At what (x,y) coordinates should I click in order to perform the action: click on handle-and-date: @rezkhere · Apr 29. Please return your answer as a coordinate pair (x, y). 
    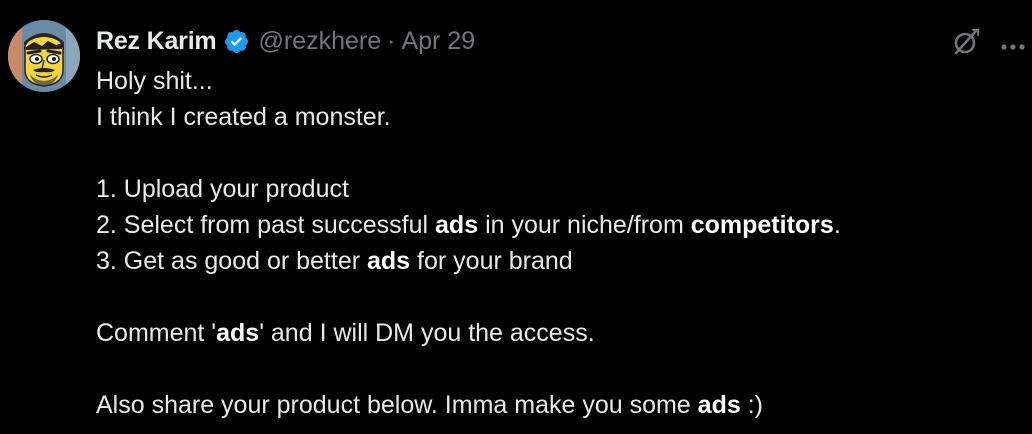
    Looking at the image, I should click on (366, 41).